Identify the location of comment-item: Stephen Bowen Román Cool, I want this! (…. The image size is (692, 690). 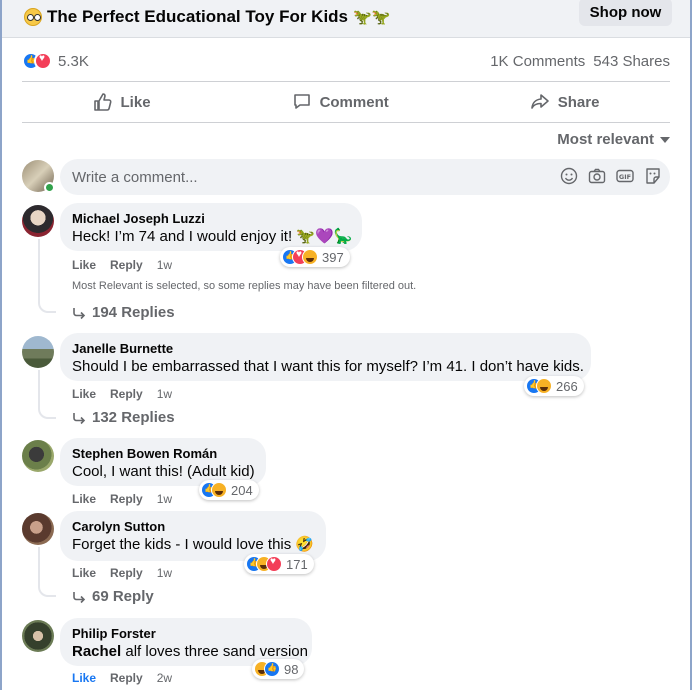
(346, 473).